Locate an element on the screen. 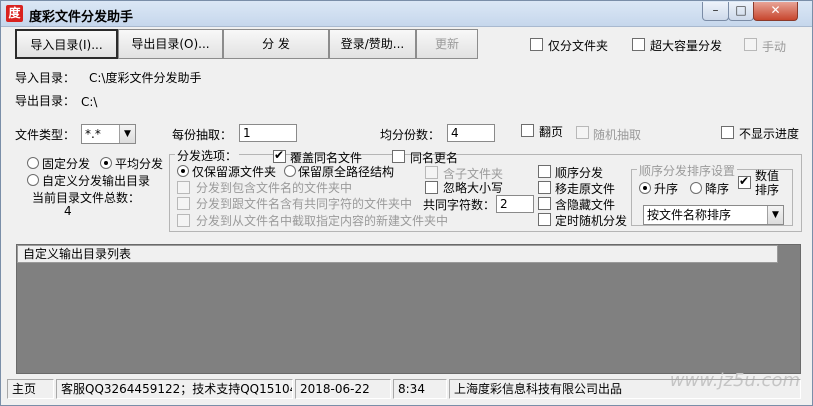 The height and width of the screenshot is (406, 813). ignore-case-checkbox is located at coordinates (431, 187).